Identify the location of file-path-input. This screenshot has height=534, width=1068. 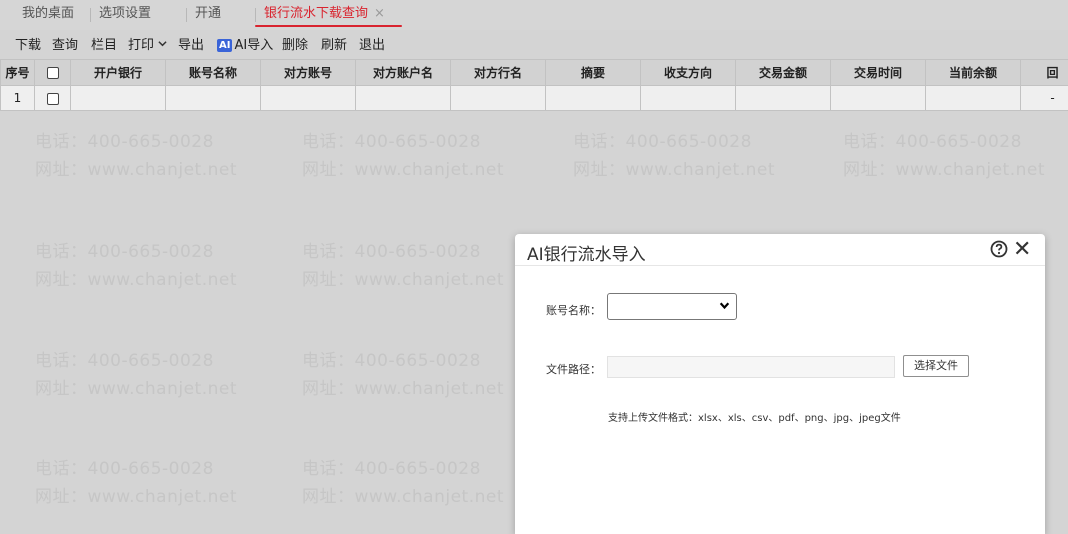
(751, 367).